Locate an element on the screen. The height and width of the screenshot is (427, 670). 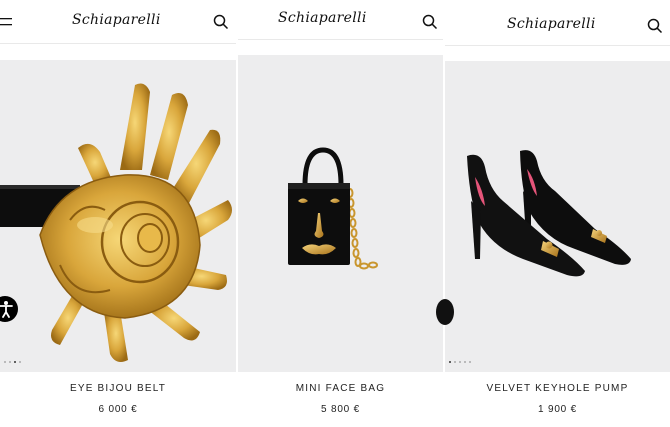
product-name: EYE BIJOU BELT is located at coordinates (118, 388).